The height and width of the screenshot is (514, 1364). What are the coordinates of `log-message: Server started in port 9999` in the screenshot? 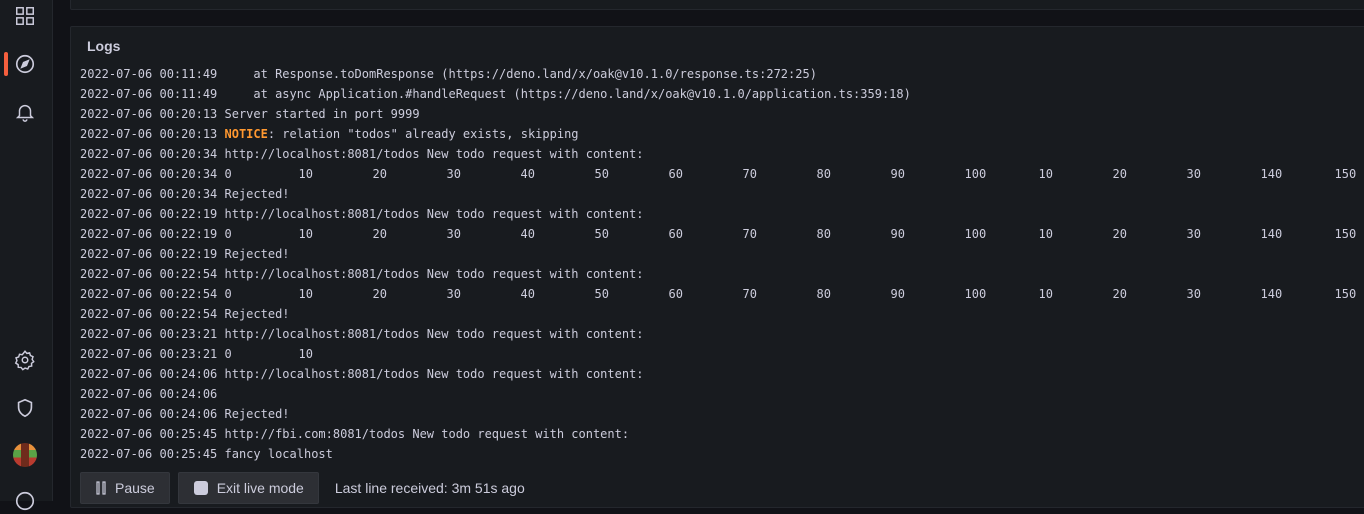 It's located at (322, 114).